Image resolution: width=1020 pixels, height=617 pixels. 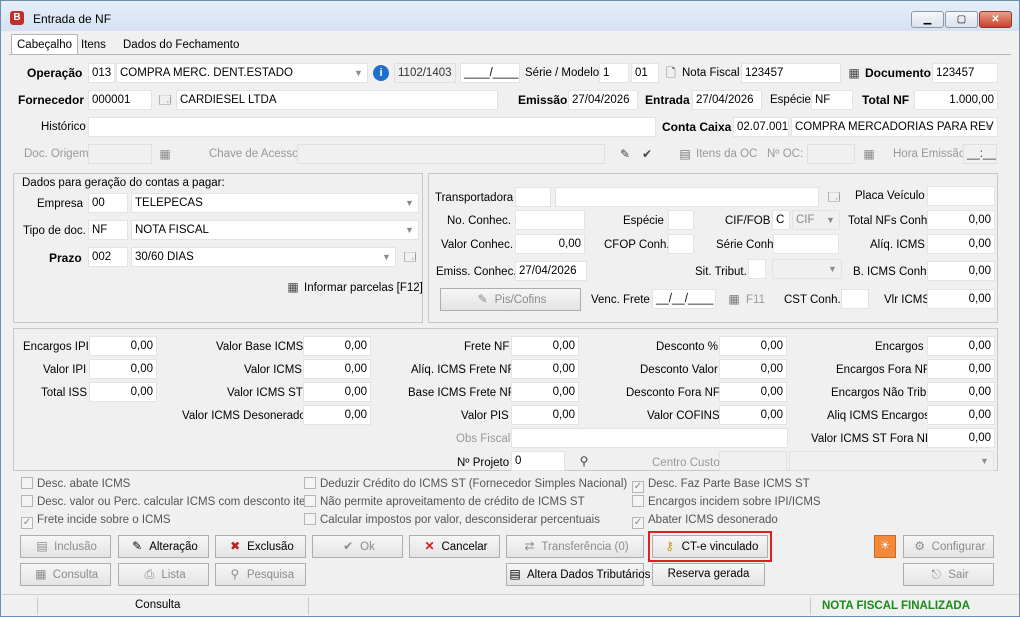 I want to click on frete-nf-field: 0,00, so click(x=545, y=346).